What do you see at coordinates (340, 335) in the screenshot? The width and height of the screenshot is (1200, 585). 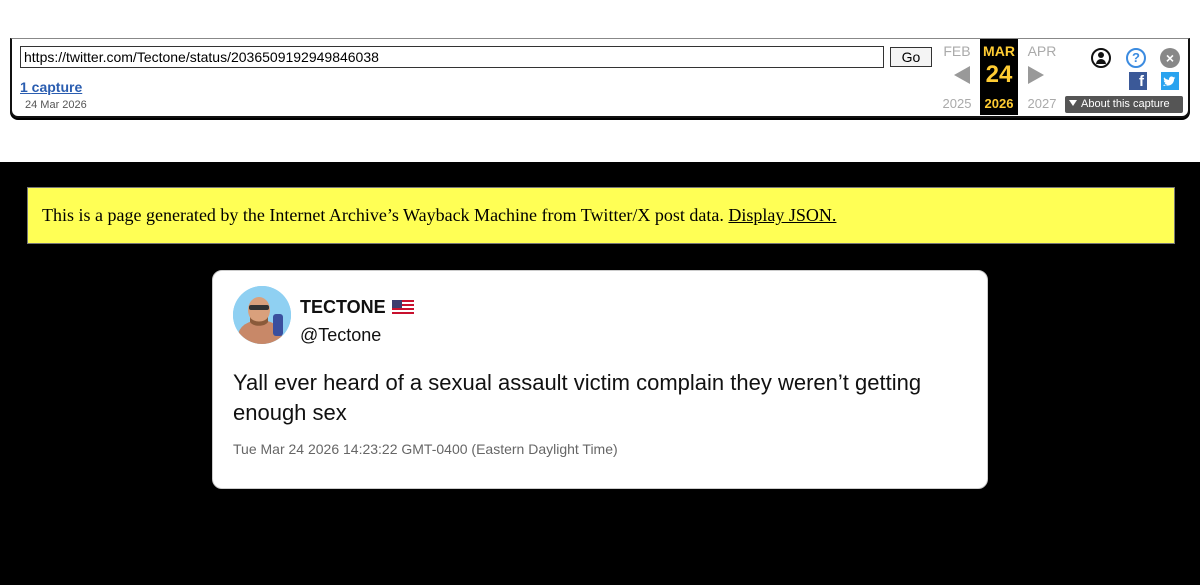 I see `user-handle: @Tectone` at bounding box center [340, 335].